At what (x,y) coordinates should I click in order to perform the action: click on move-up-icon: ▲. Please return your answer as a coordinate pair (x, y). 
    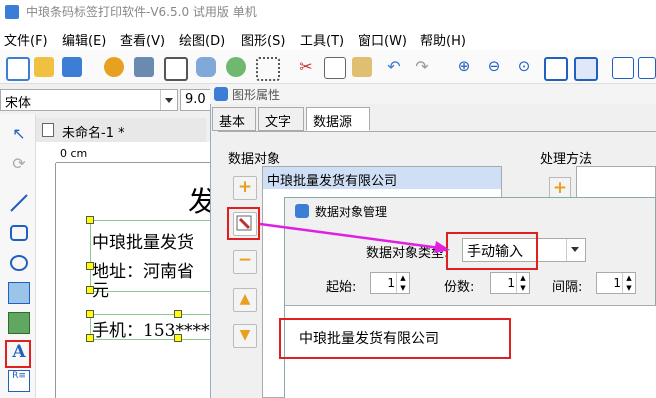
    Looking at the image, I should click on (245, 300).